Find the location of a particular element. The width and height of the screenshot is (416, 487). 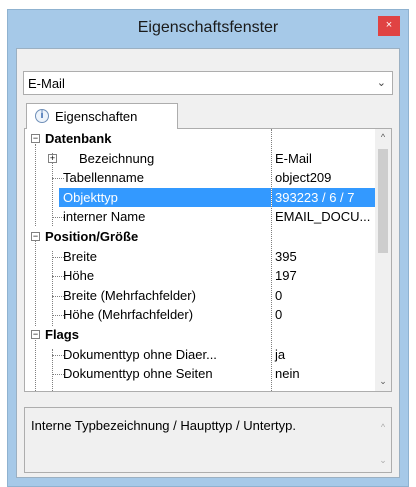

property-value: ja is located at coordinates (280, 354).